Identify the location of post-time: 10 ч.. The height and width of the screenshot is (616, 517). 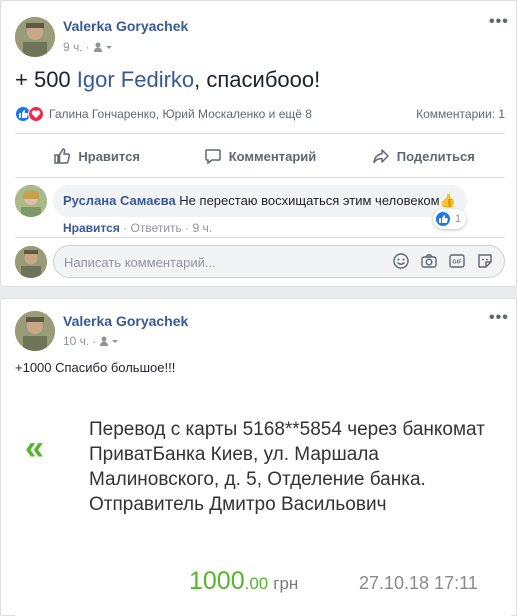
(76, 341).